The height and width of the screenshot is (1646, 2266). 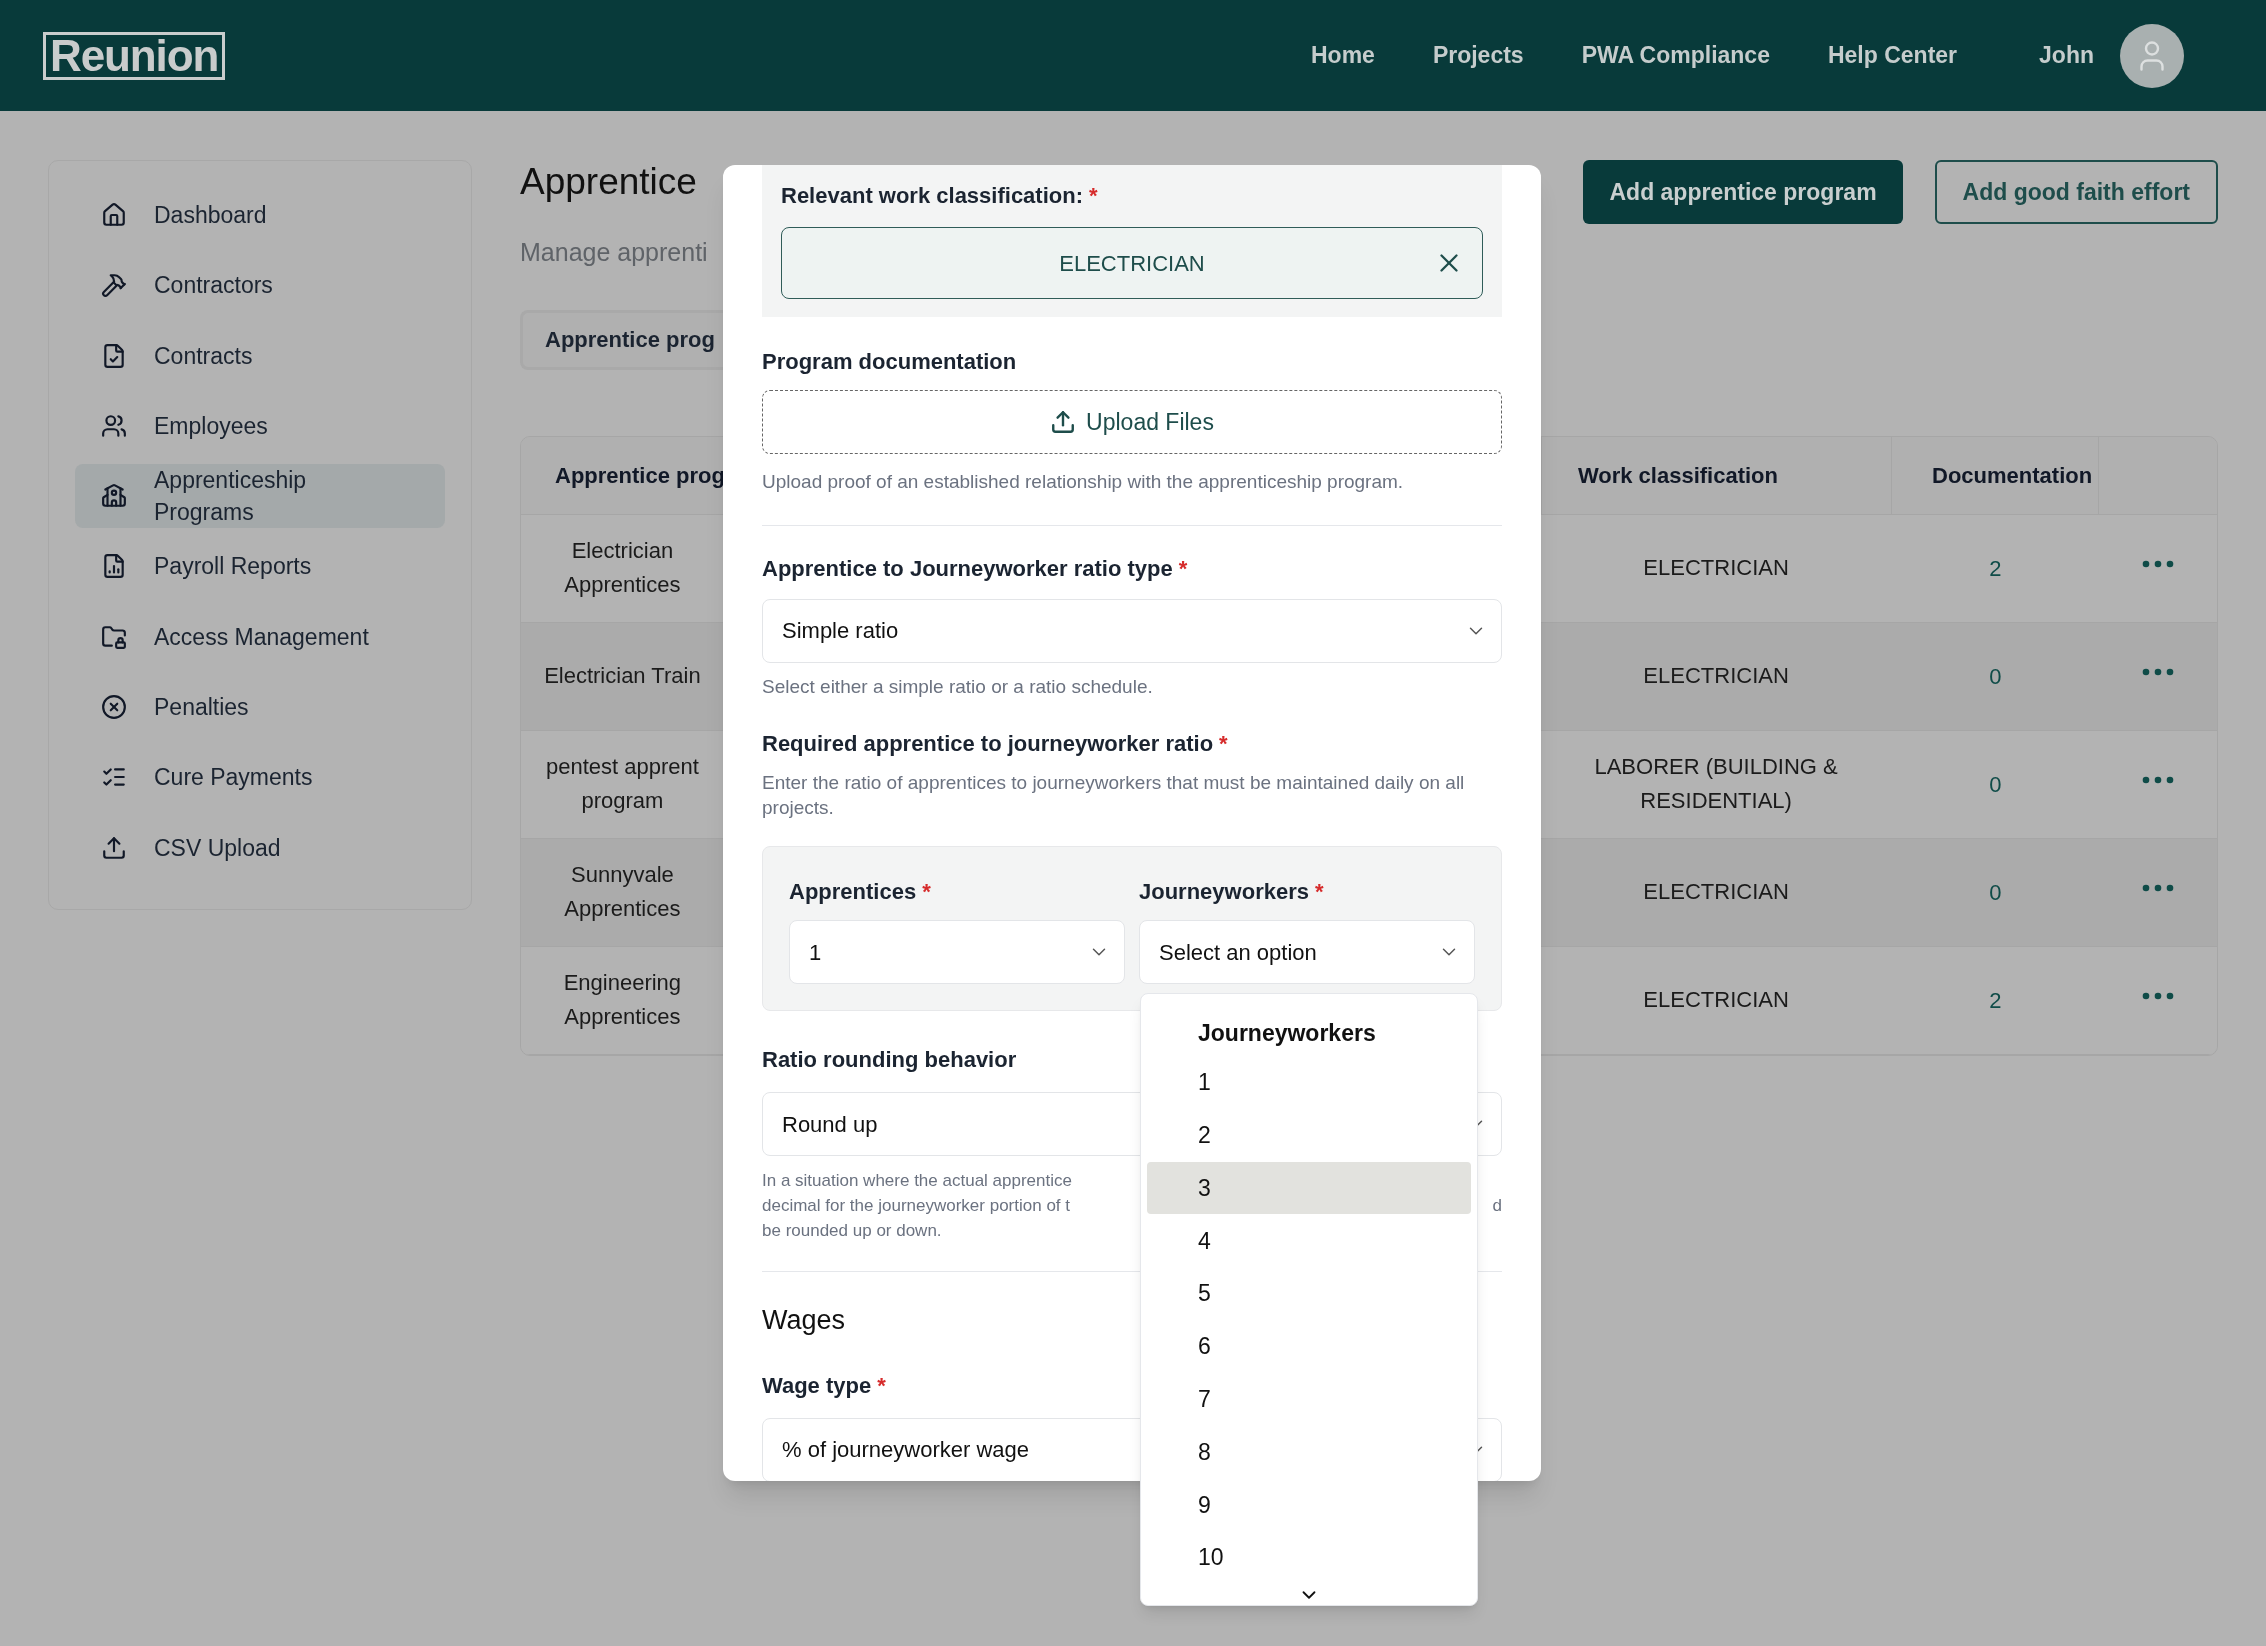 What do you see at coordinates (114, 355) in the screenshot?
I see `file-check-icon` at bounding box center [114, 355].